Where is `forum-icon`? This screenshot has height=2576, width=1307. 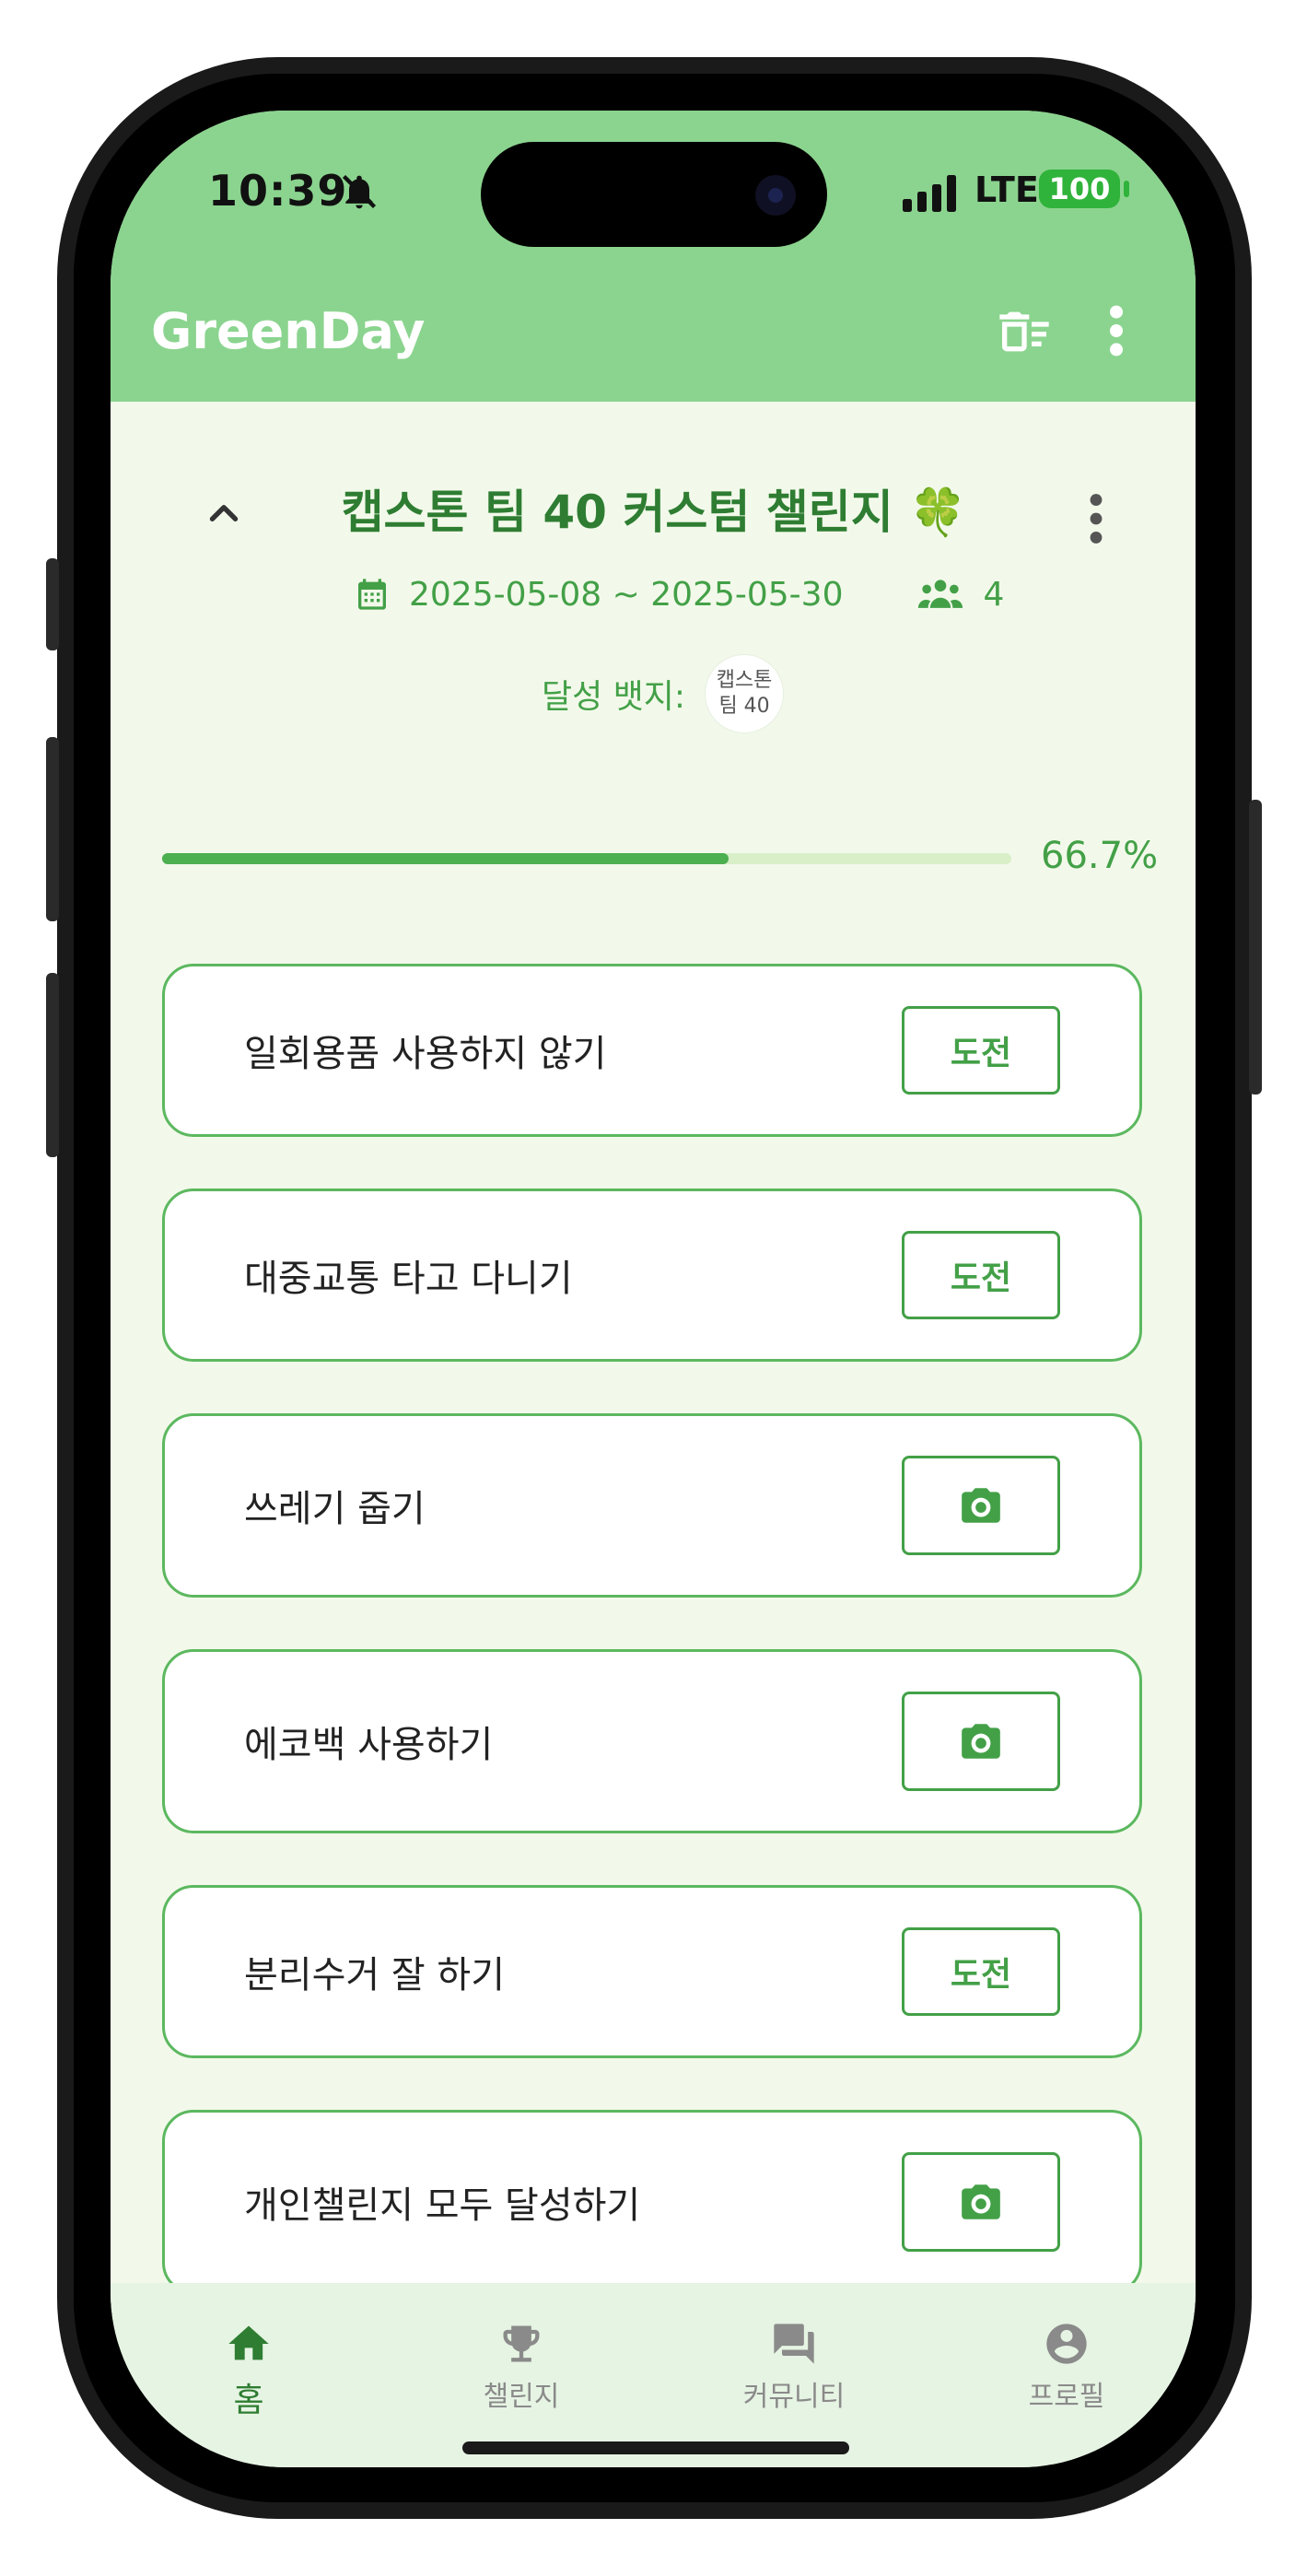 forum-icon is located at coordinates (794, 2344).